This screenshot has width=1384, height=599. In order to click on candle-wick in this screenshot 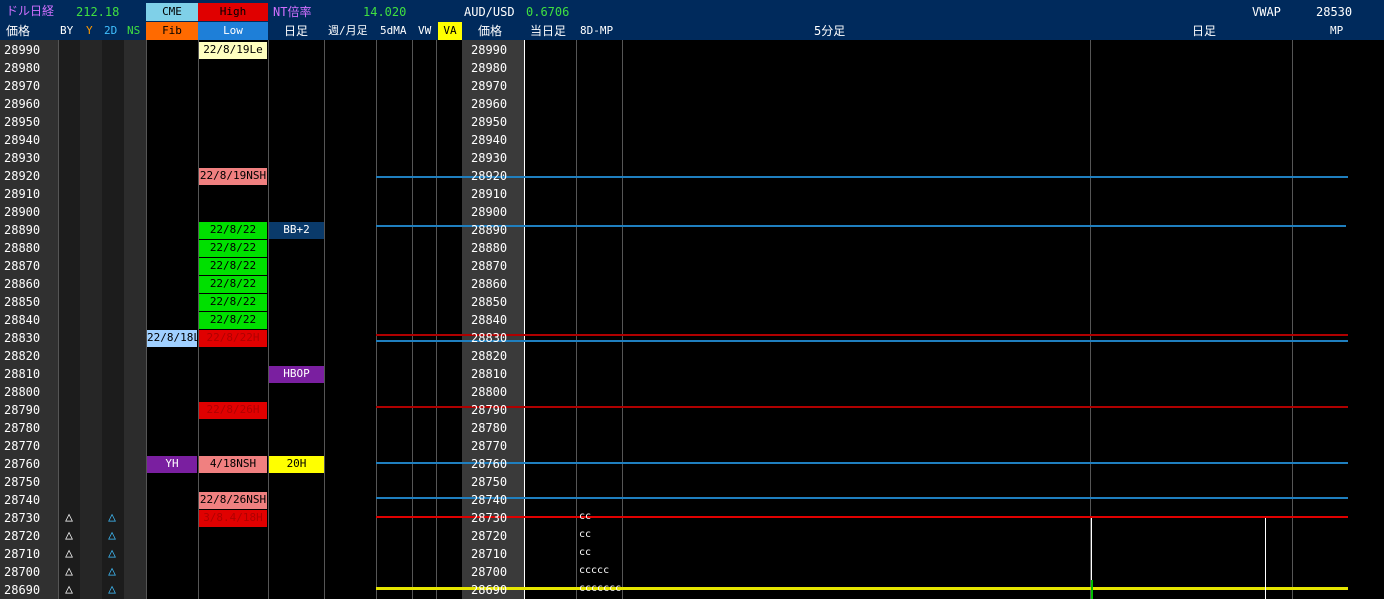, I will do `click(1265, 558)`.